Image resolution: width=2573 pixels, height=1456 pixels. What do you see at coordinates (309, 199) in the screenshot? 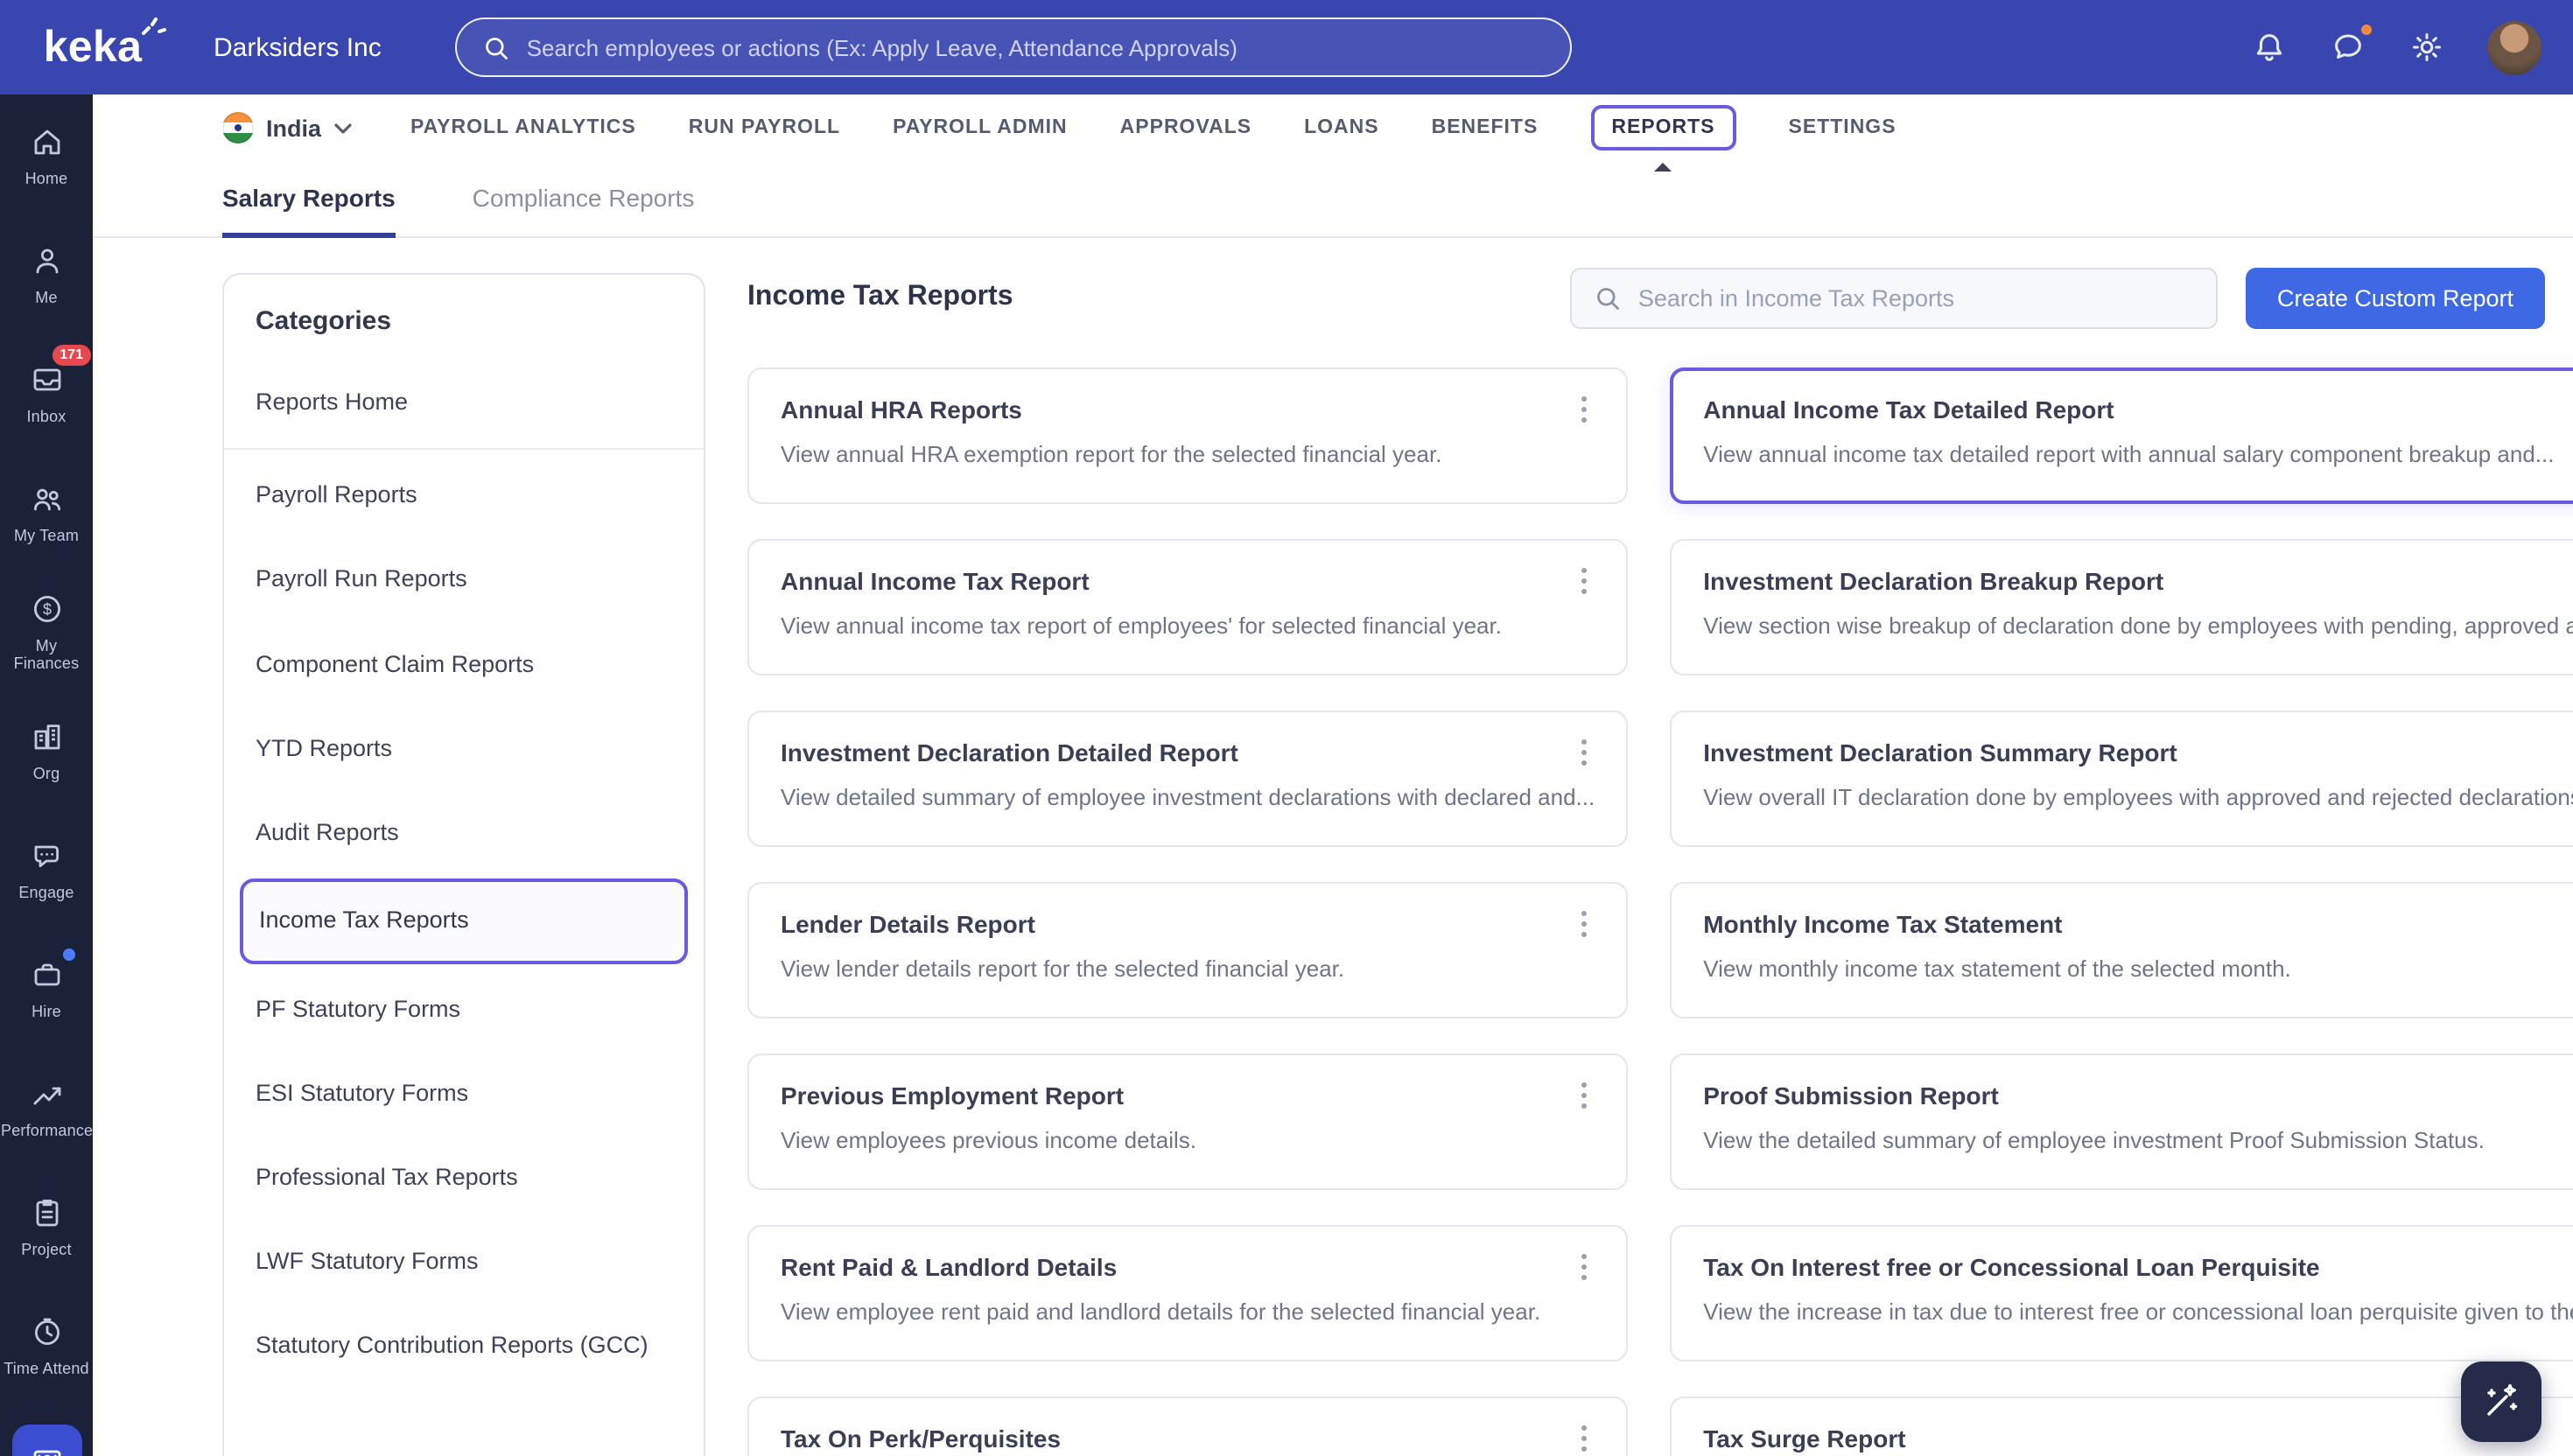
I see `subtab-salary-reports: Salary Reports` at bounding box center [309, 199].